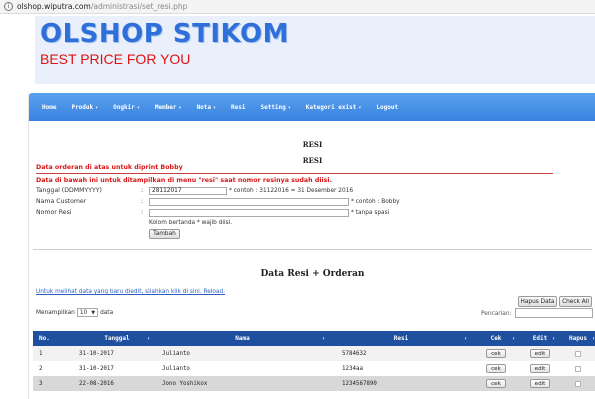 The width and height of the screenshot is (595, 399). What do you see at coordinates (314, 353) in the screenshot?
I see `table-row: 1 31-10-2017 Julianto 5784632 cek edit` at bounding box center [314, 353].